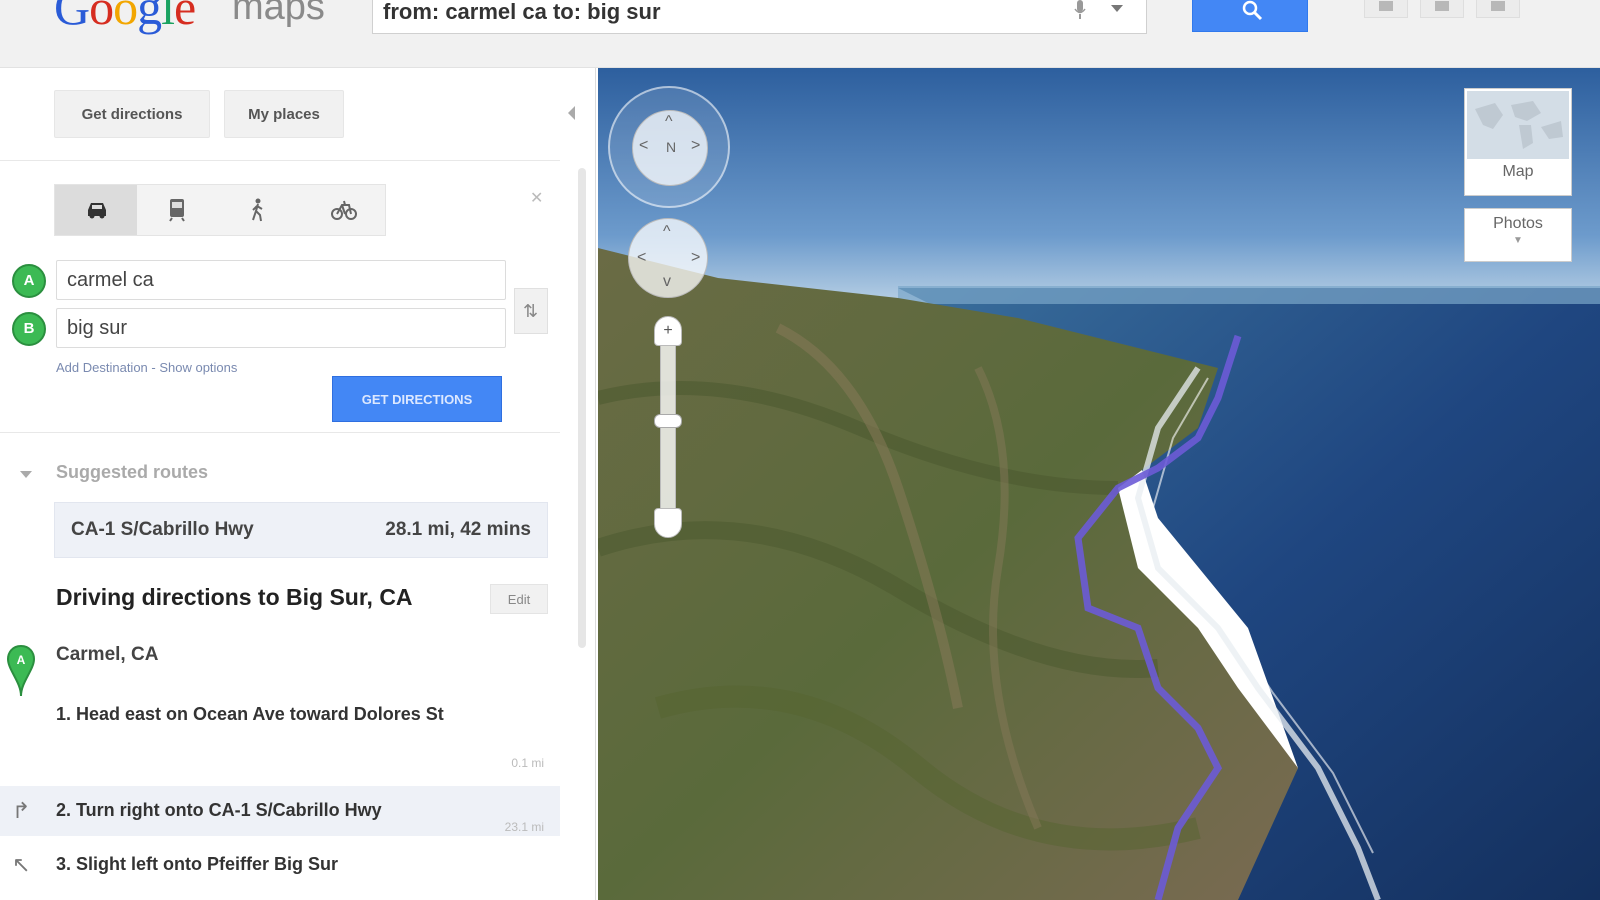 The image size is (1600, 900). I want to click on chevron-down-icon: ▼, so click(1518, 240).